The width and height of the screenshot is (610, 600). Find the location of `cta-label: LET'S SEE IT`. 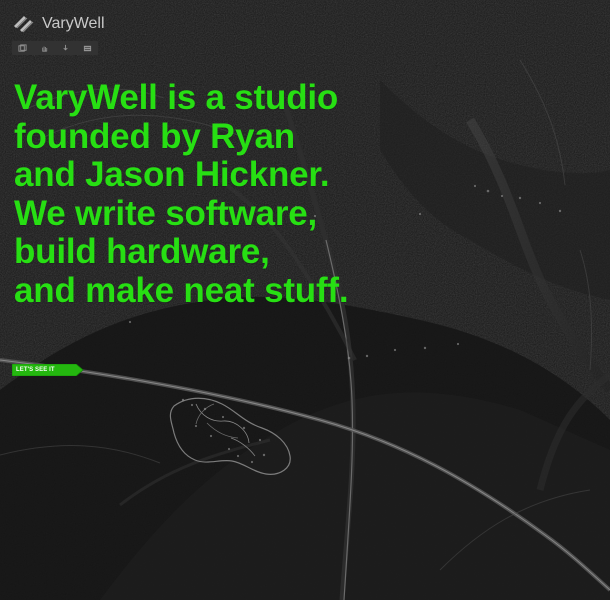

cta-label: LET'S SEE IT is located at coordinates (35, 370).